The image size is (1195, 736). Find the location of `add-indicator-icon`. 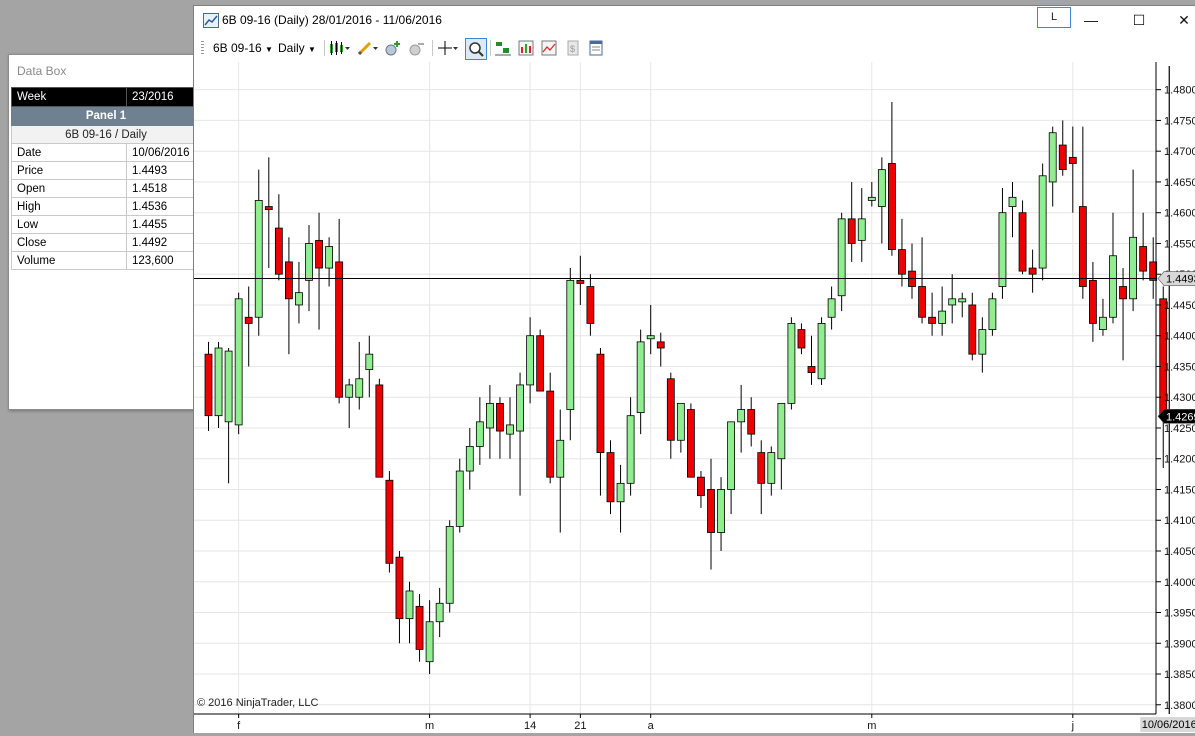

add-indicator-icon is located at coordinates (393, 48).